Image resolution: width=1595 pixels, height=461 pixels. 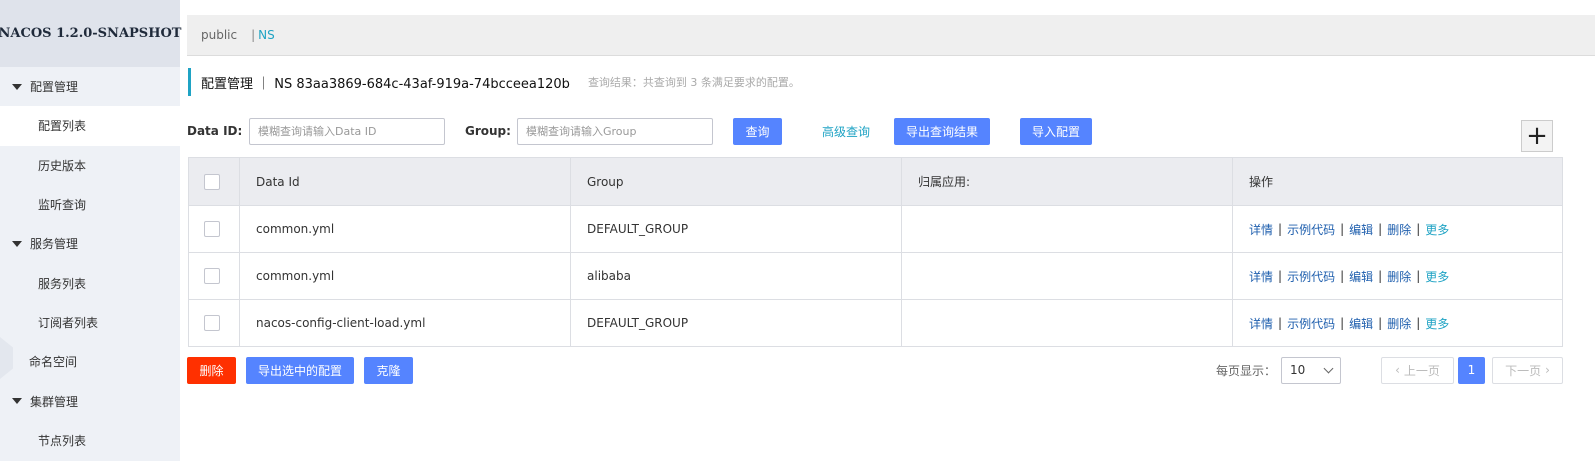 I want to click on advanced-query-link: 高级查询, so click(x=846, y=131).